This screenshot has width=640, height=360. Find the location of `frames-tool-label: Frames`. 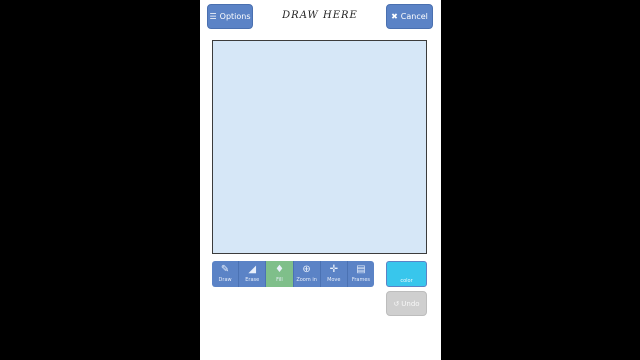

frames-tool-label: Frames is located at coordinates (361, 280).